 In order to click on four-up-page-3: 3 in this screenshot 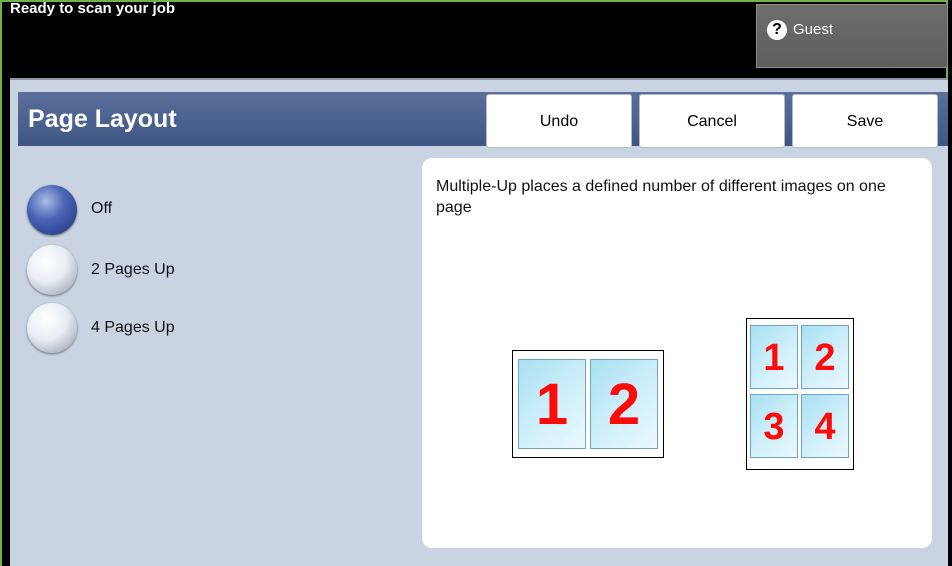, I will do `click(774, 426)`.